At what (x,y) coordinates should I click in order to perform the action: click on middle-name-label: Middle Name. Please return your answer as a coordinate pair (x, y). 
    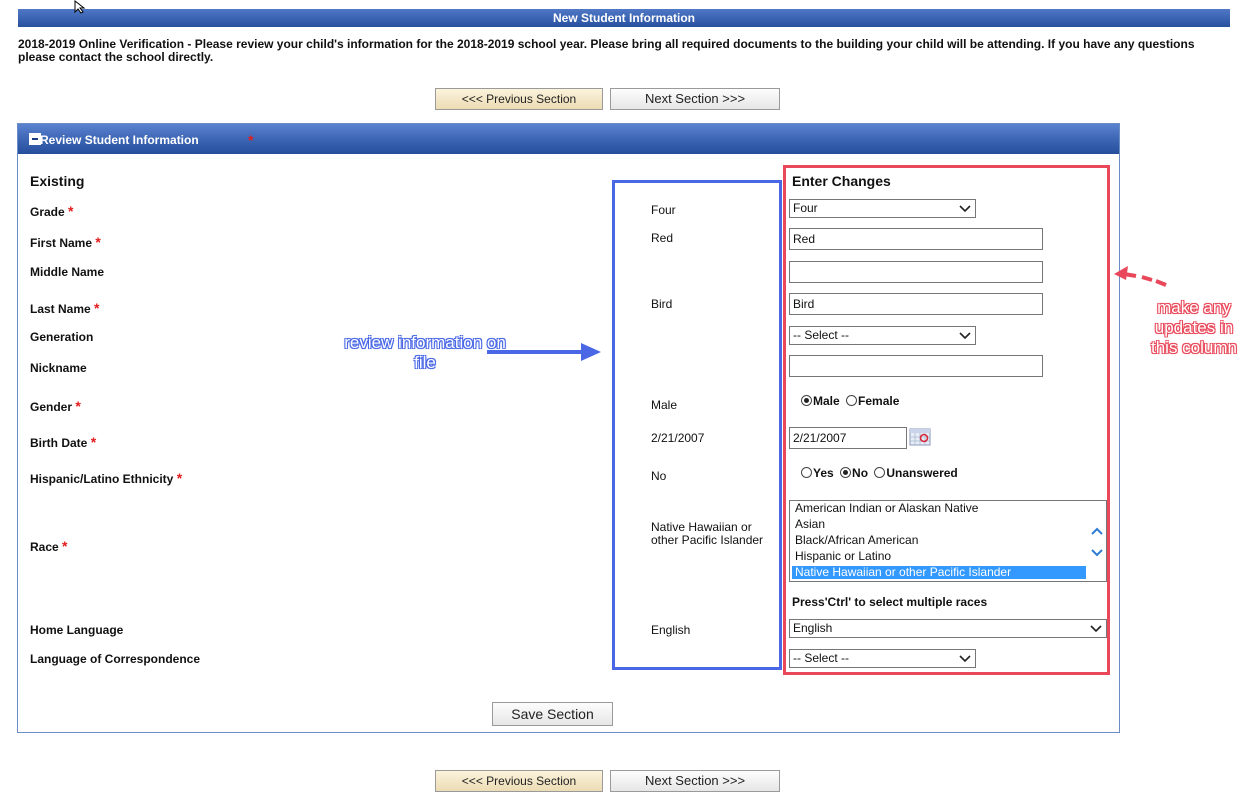
    Looking at the image, I should click on (67, 272).